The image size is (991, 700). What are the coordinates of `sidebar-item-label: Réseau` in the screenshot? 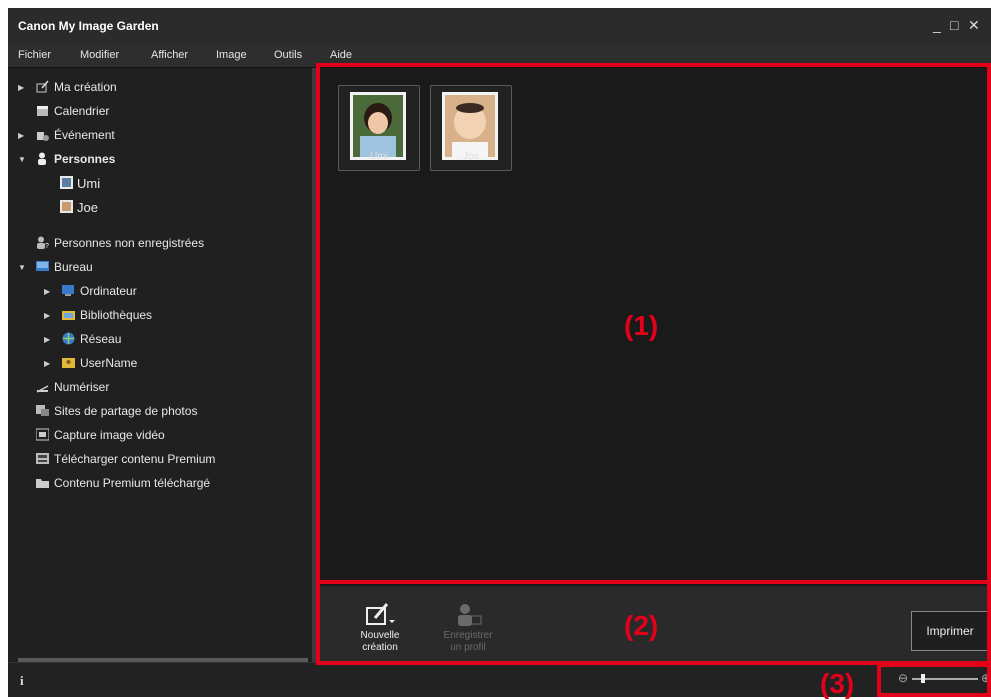 It's located at (101, 339).